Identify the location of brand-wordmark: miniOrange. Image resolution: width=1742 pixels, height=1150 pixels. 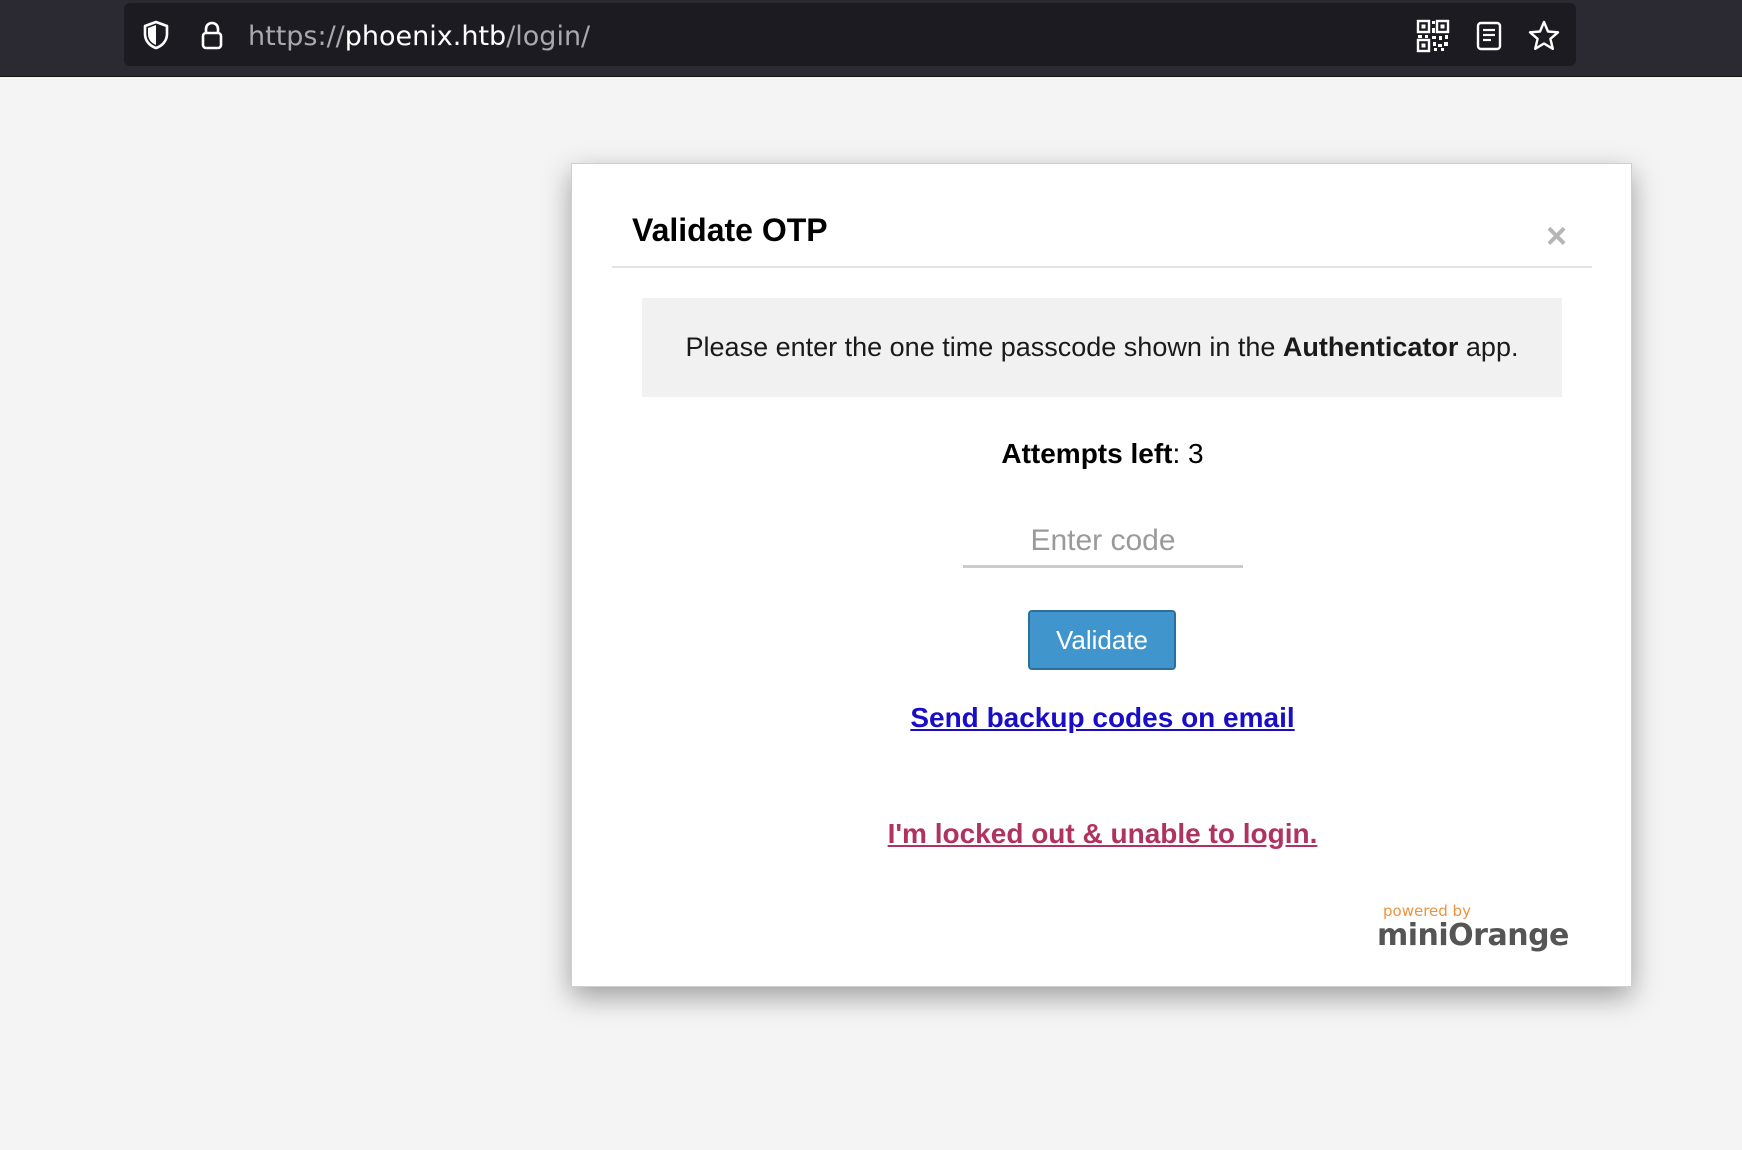
(1473, 935).